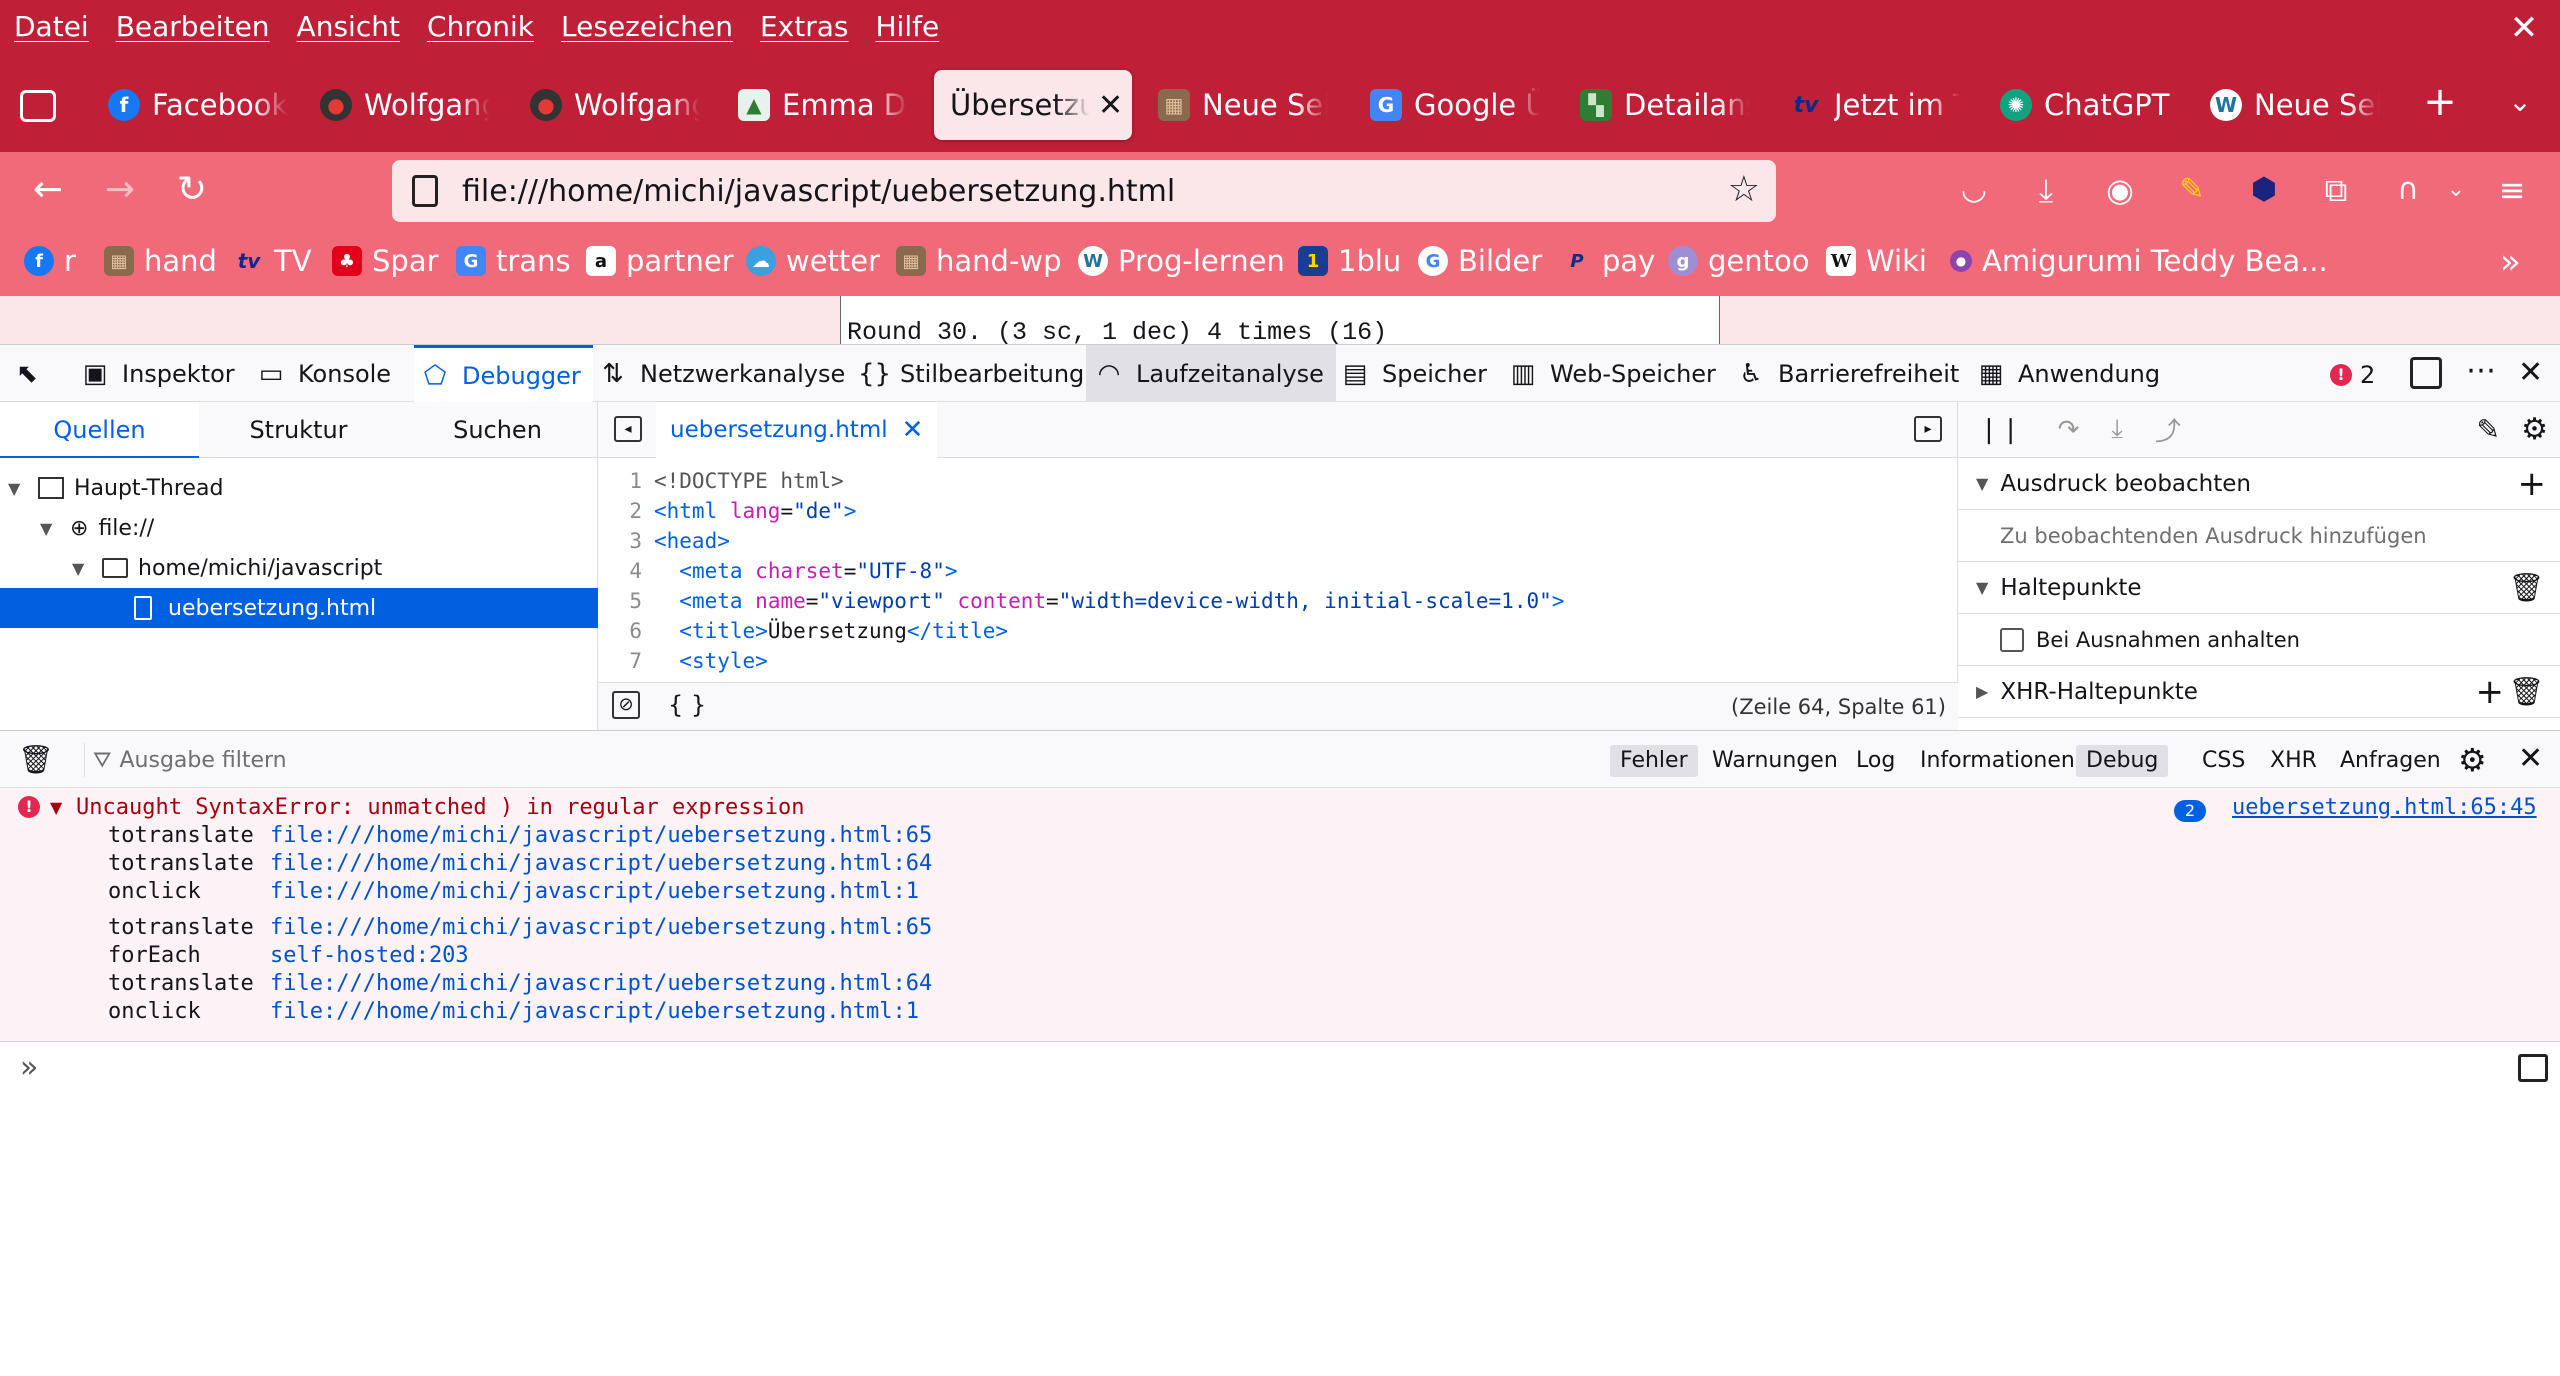  I want to click on element-picker-icon: ⬉, so click(33, 374).